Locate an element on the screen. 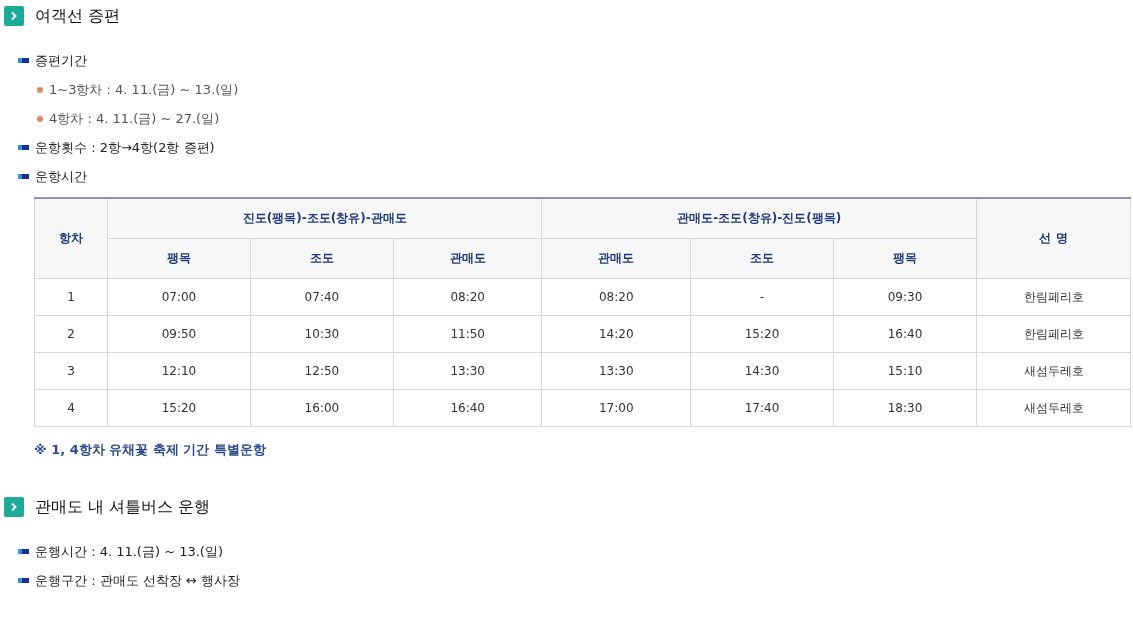  section-title: 여객선 증편 is located at coordinates (78, 16).